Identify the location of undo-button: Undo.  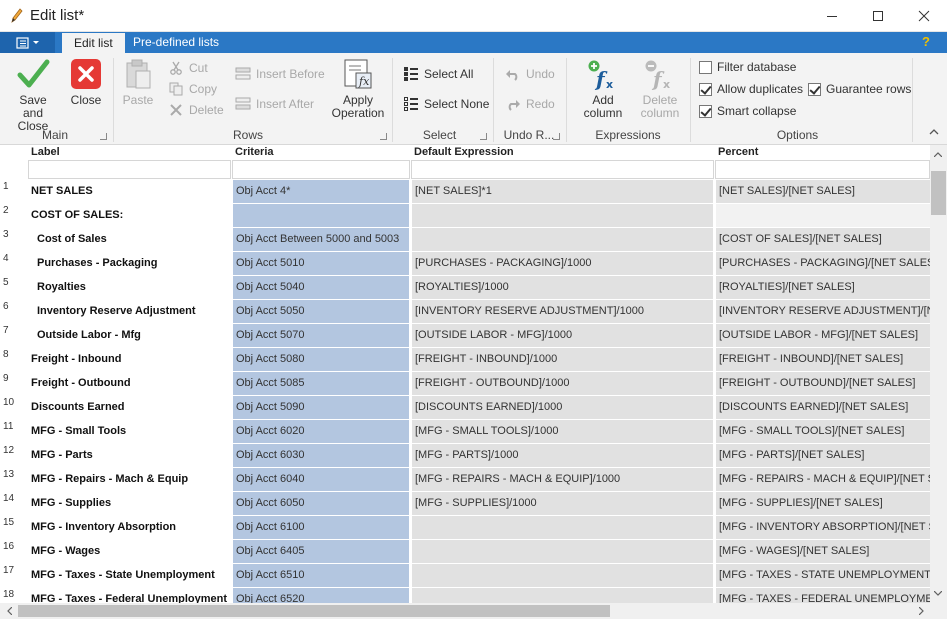
(530, 74).